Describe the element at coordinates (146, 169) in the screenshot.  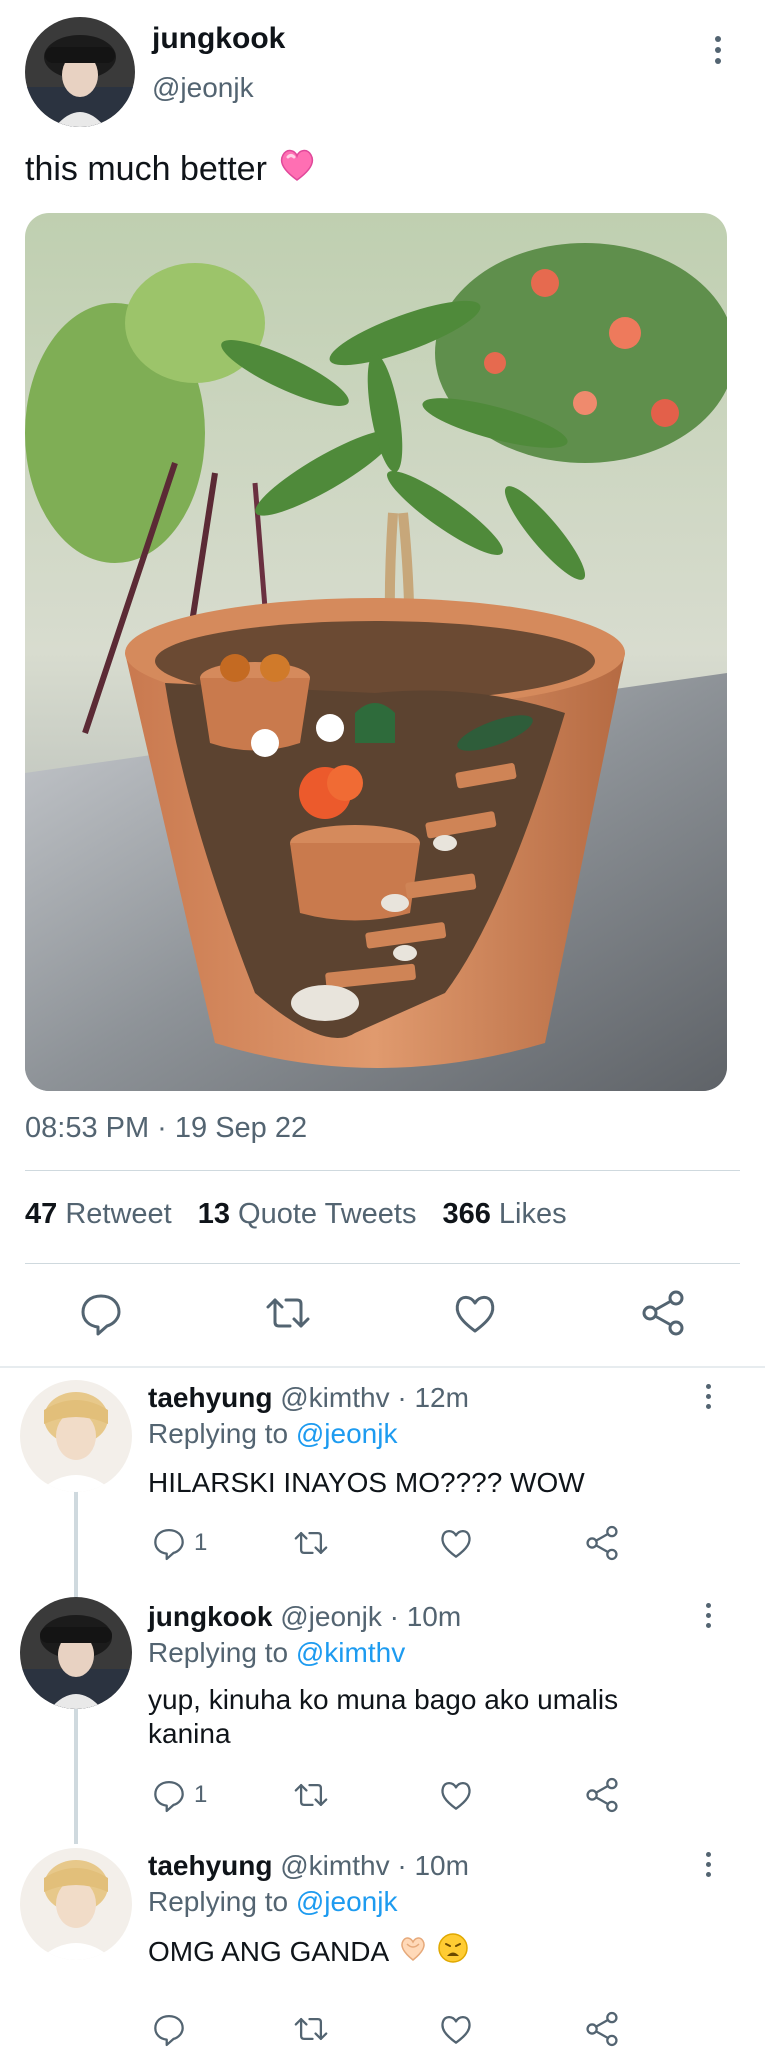
I see `tweet-text-content: this much better` at that location.